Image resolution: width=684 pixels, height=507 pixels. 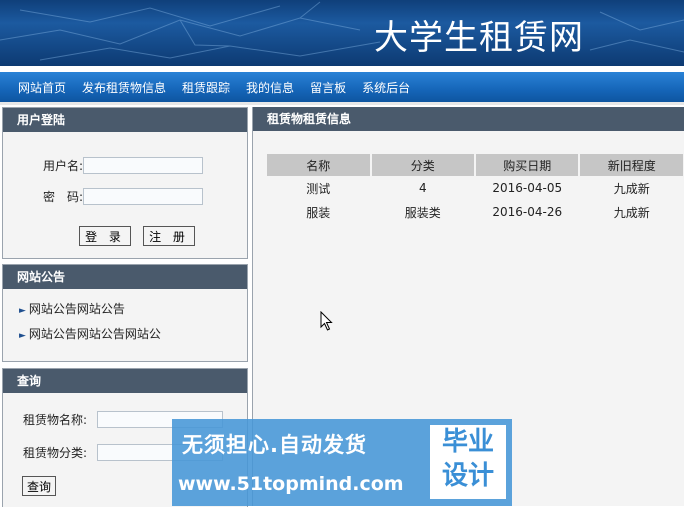 What do you see at coordinates (326, 321) in the screenshot?
I see `mouse-cursor-icon` at bounding box center [326, 321].